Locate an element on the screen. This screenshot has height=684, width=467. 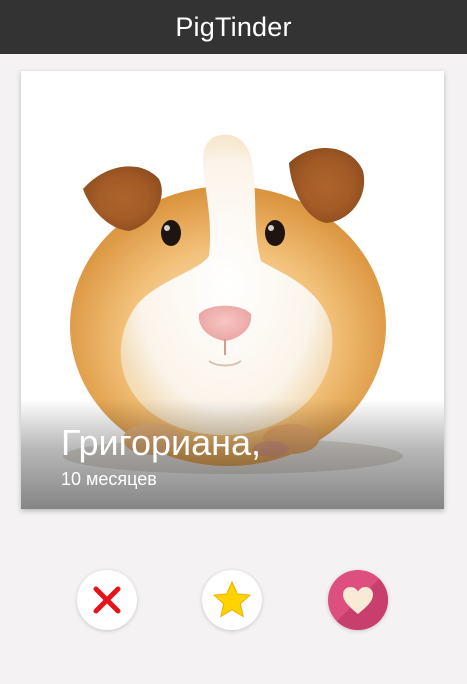
heart-icon is located at coordinates (358, 600).